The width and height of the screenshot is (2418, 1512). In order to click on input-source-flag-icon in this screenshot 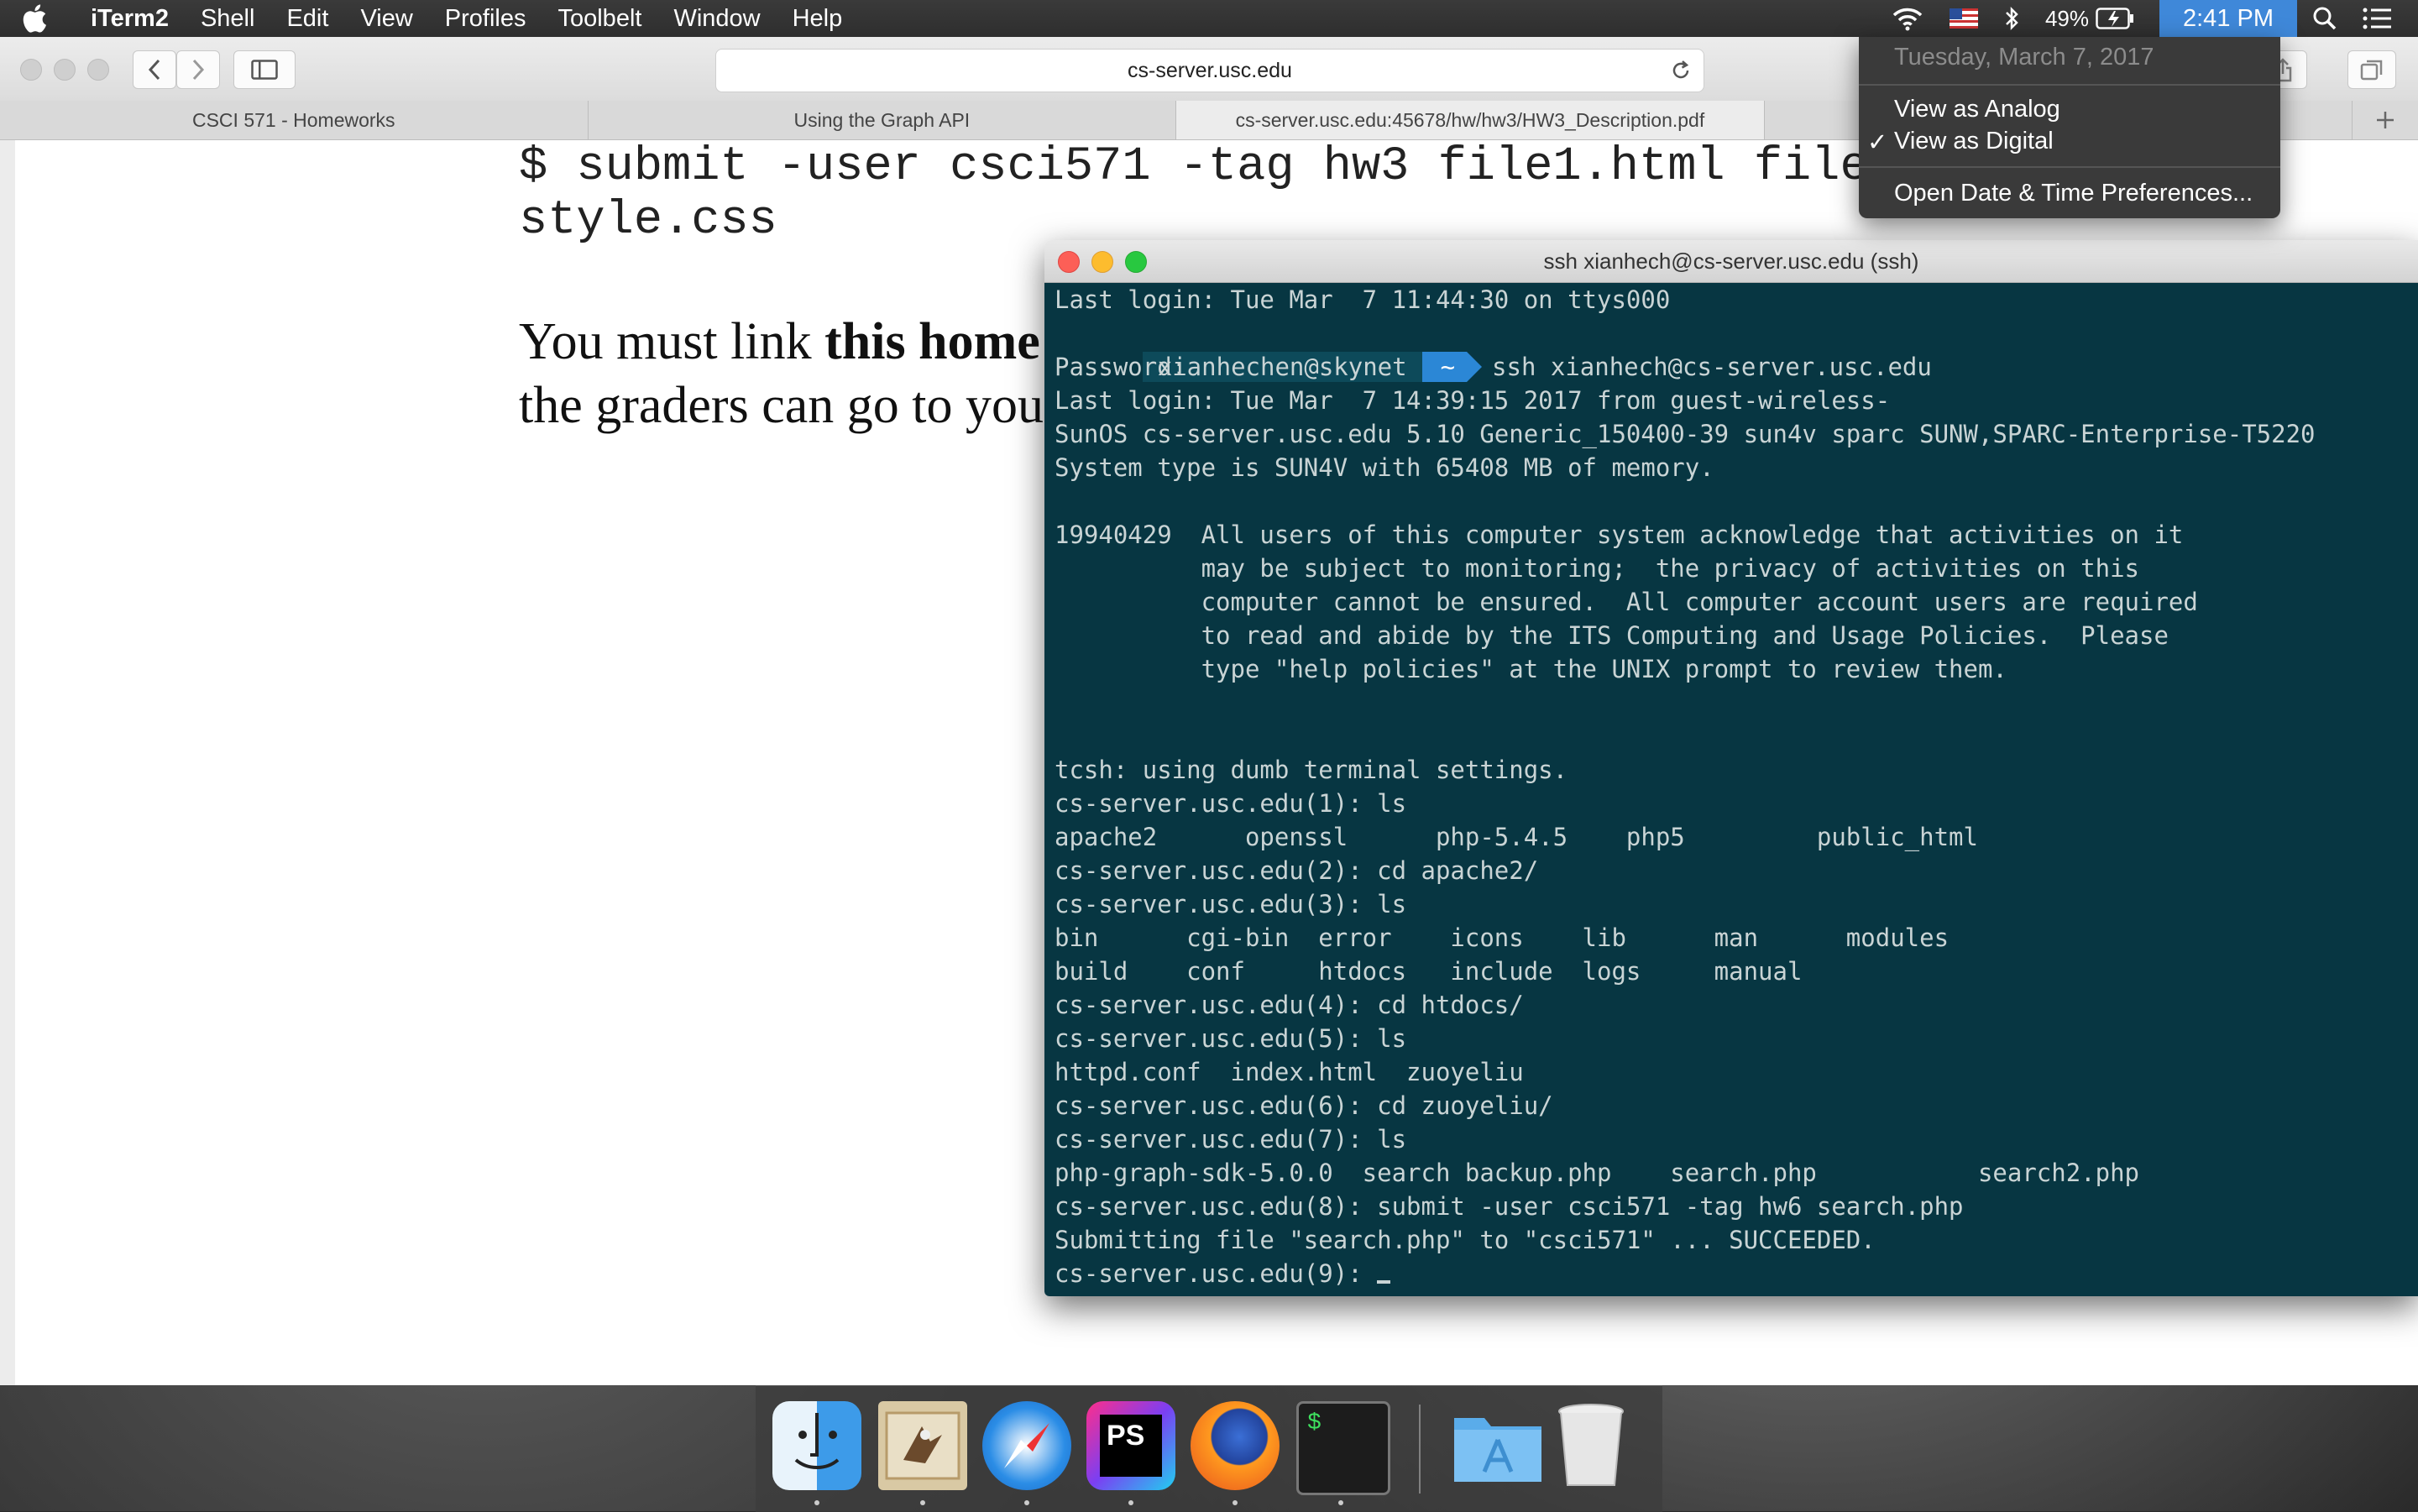, I will do `click(1963, 18)`.